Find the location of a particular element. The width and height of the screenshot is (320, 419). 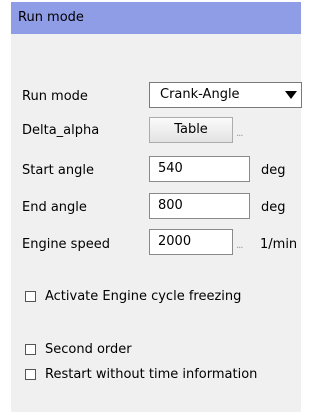

engine-cycle-freezing-checkbox is located at coordinates (30, 296).